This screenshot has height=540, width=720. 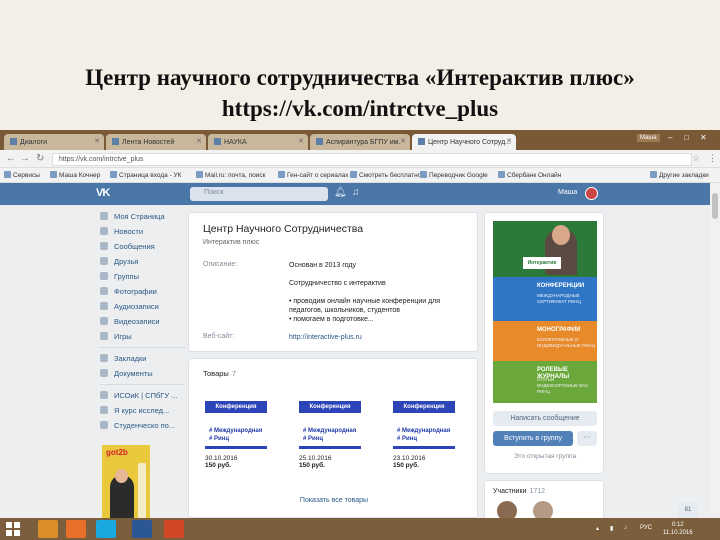 I want to click on vk-search-input: Поиск, so click(x=259, y=194).